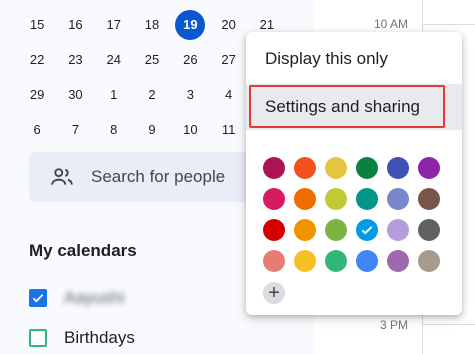 Image resolution: width=475 pixels, height=354 pixels. I want to click on calendar-label: Aayushi, so click(94, 297).